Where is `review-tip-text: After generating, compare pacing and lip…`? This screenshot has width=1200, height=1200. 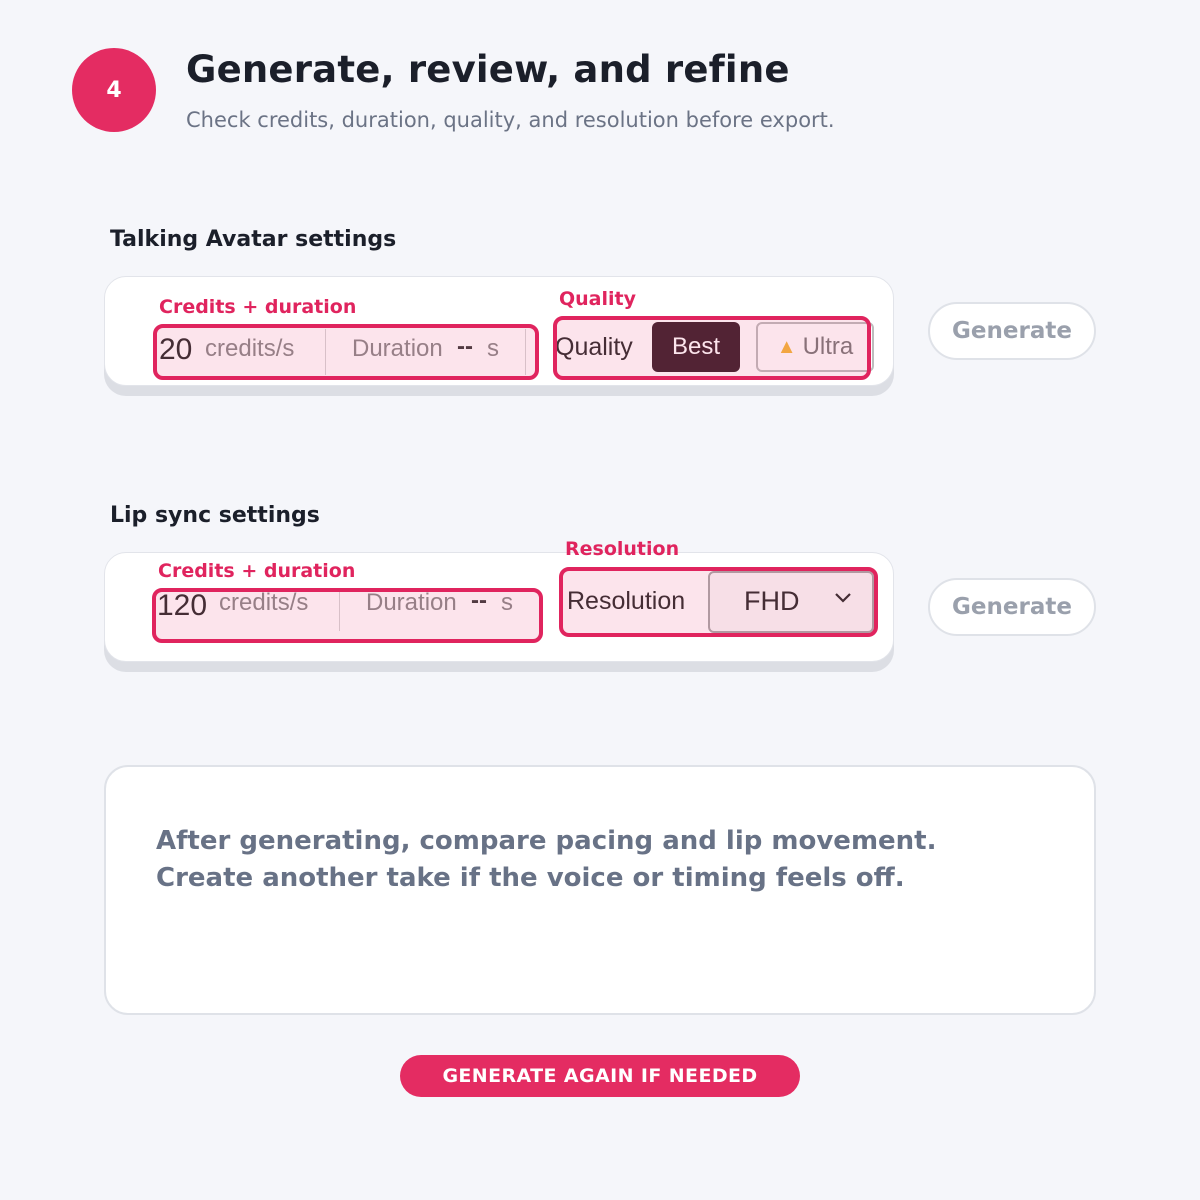 review-tip-text: After generating, compare pacing and lip… is located at coordinates (546, 859).